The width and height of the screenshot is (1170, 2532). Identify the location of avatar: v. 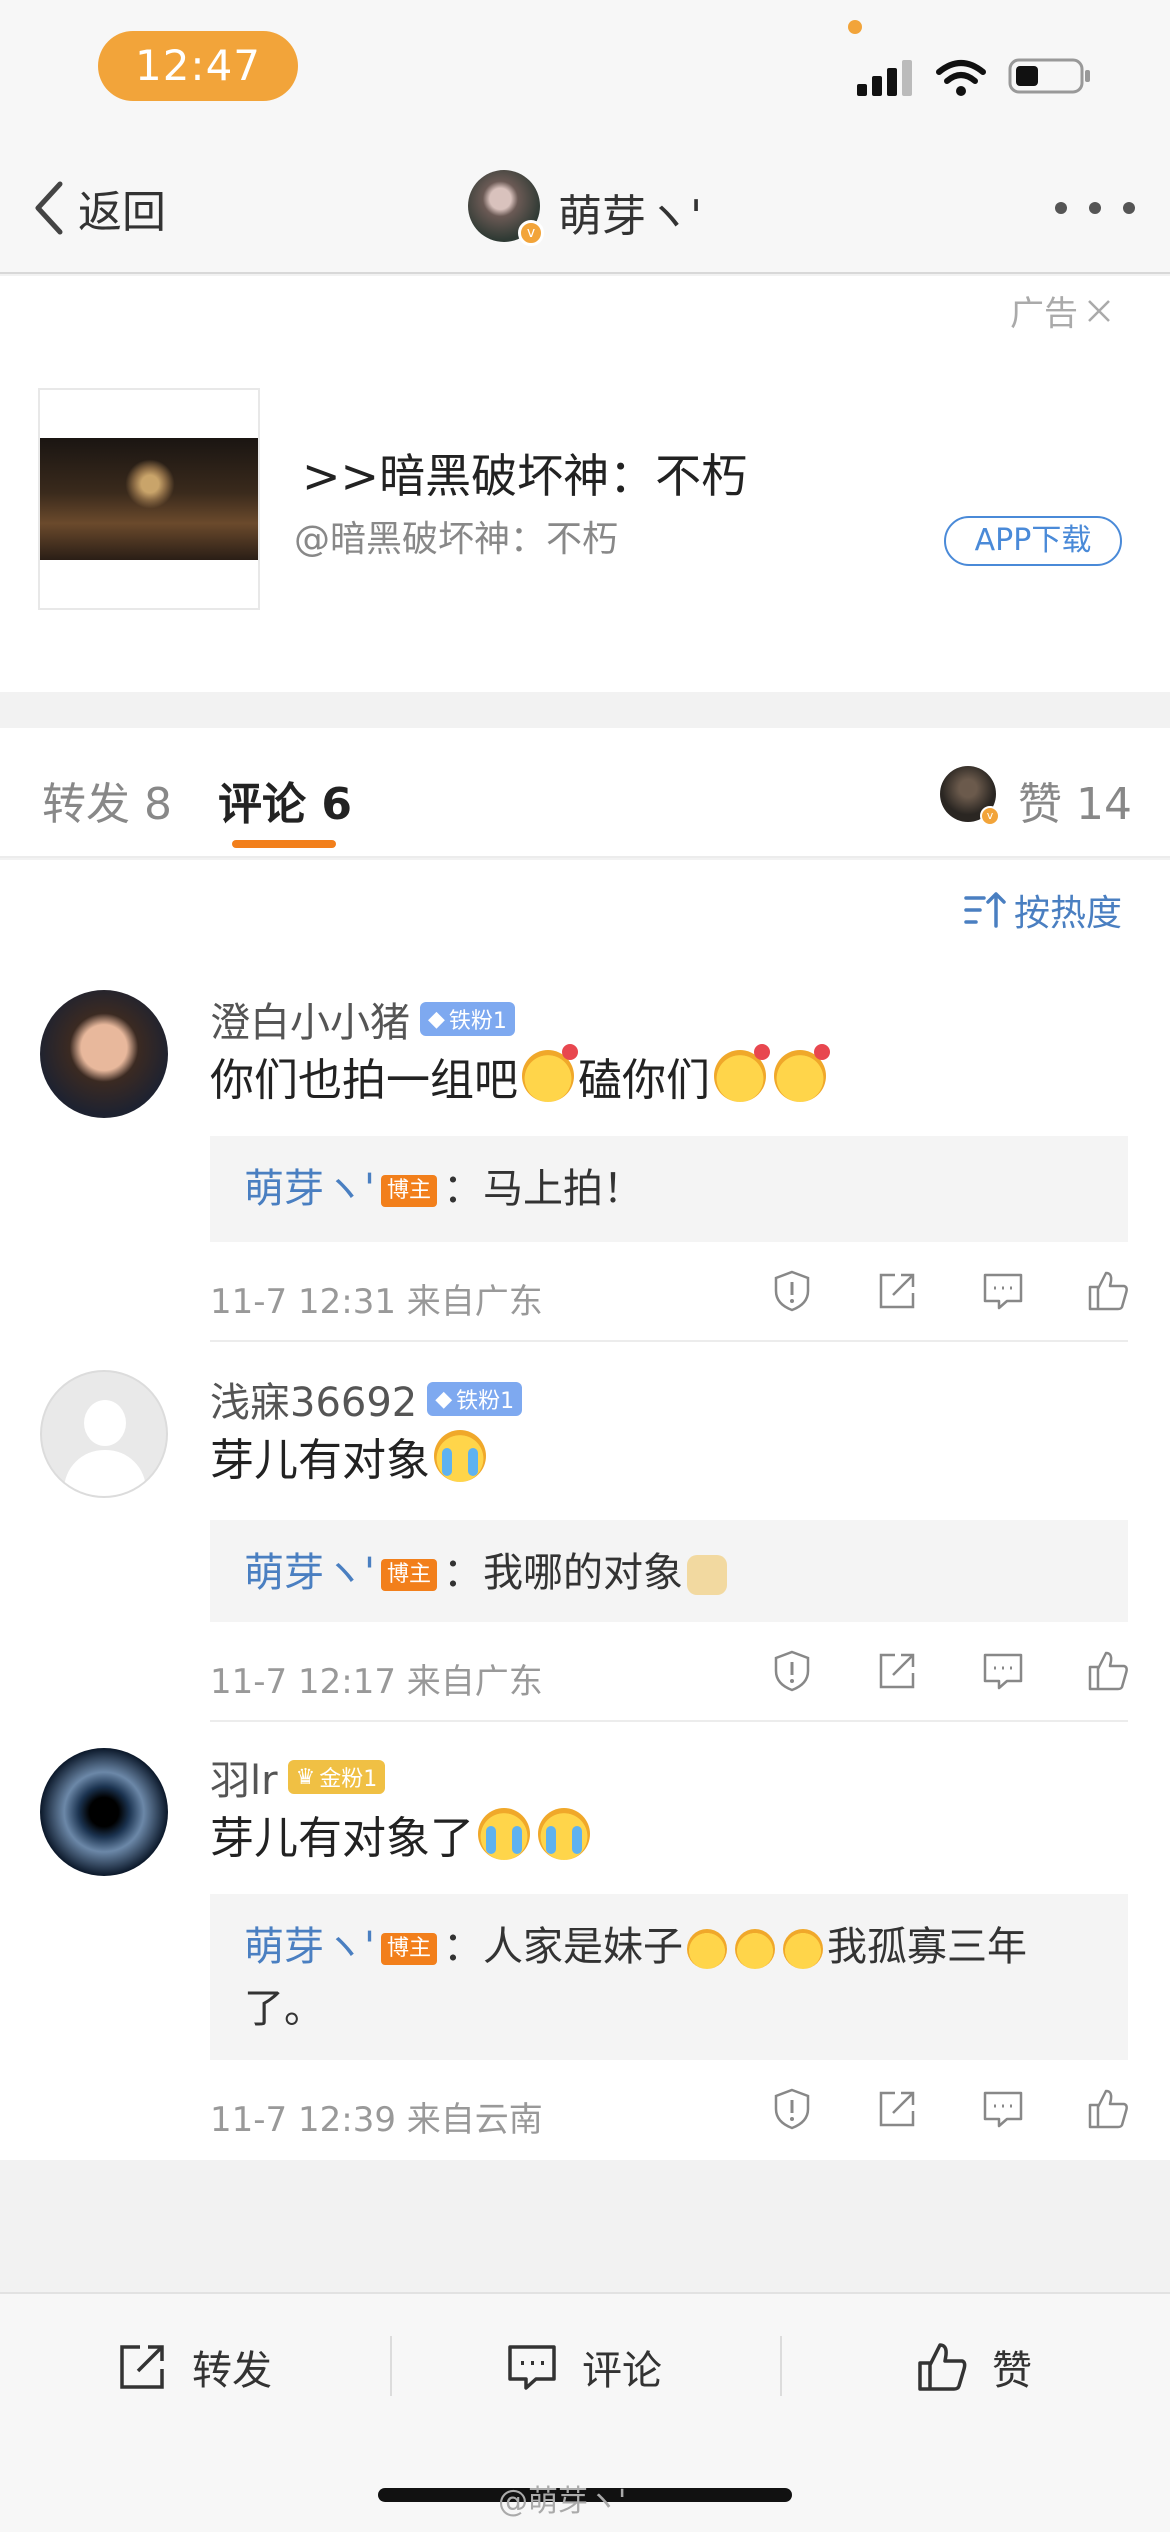
(506, 208).